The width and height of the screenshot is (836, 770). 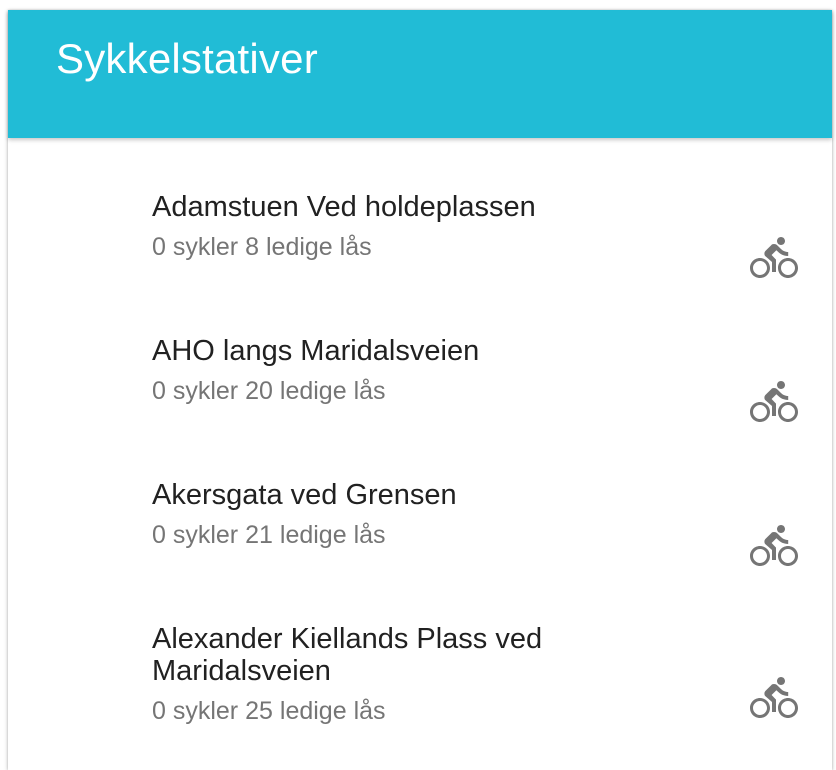 What do you see at coordinates (437, 711) in the screenshot?
I see `station-availability: 0 sykler 25 ledige lås` at bounding box center [437, 711].